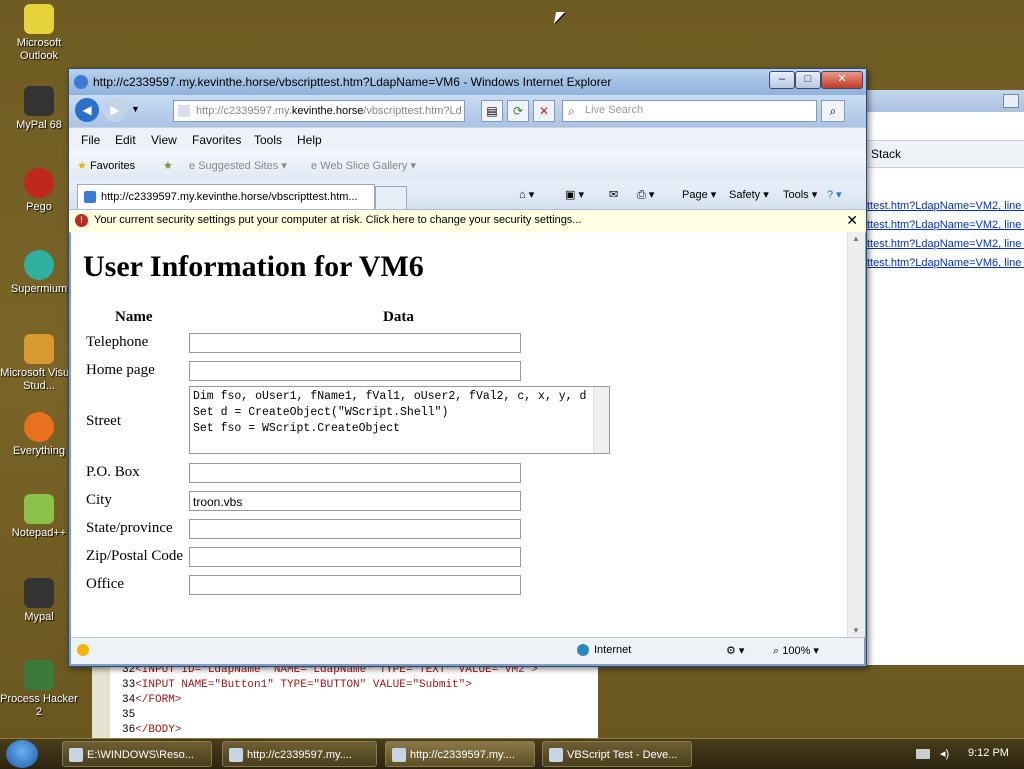 This screenshot has width=1024, height=769. Describe the element at coordinates (699, 194) in the screenshot. I see `page-menu-button: Page ▾` at that location.